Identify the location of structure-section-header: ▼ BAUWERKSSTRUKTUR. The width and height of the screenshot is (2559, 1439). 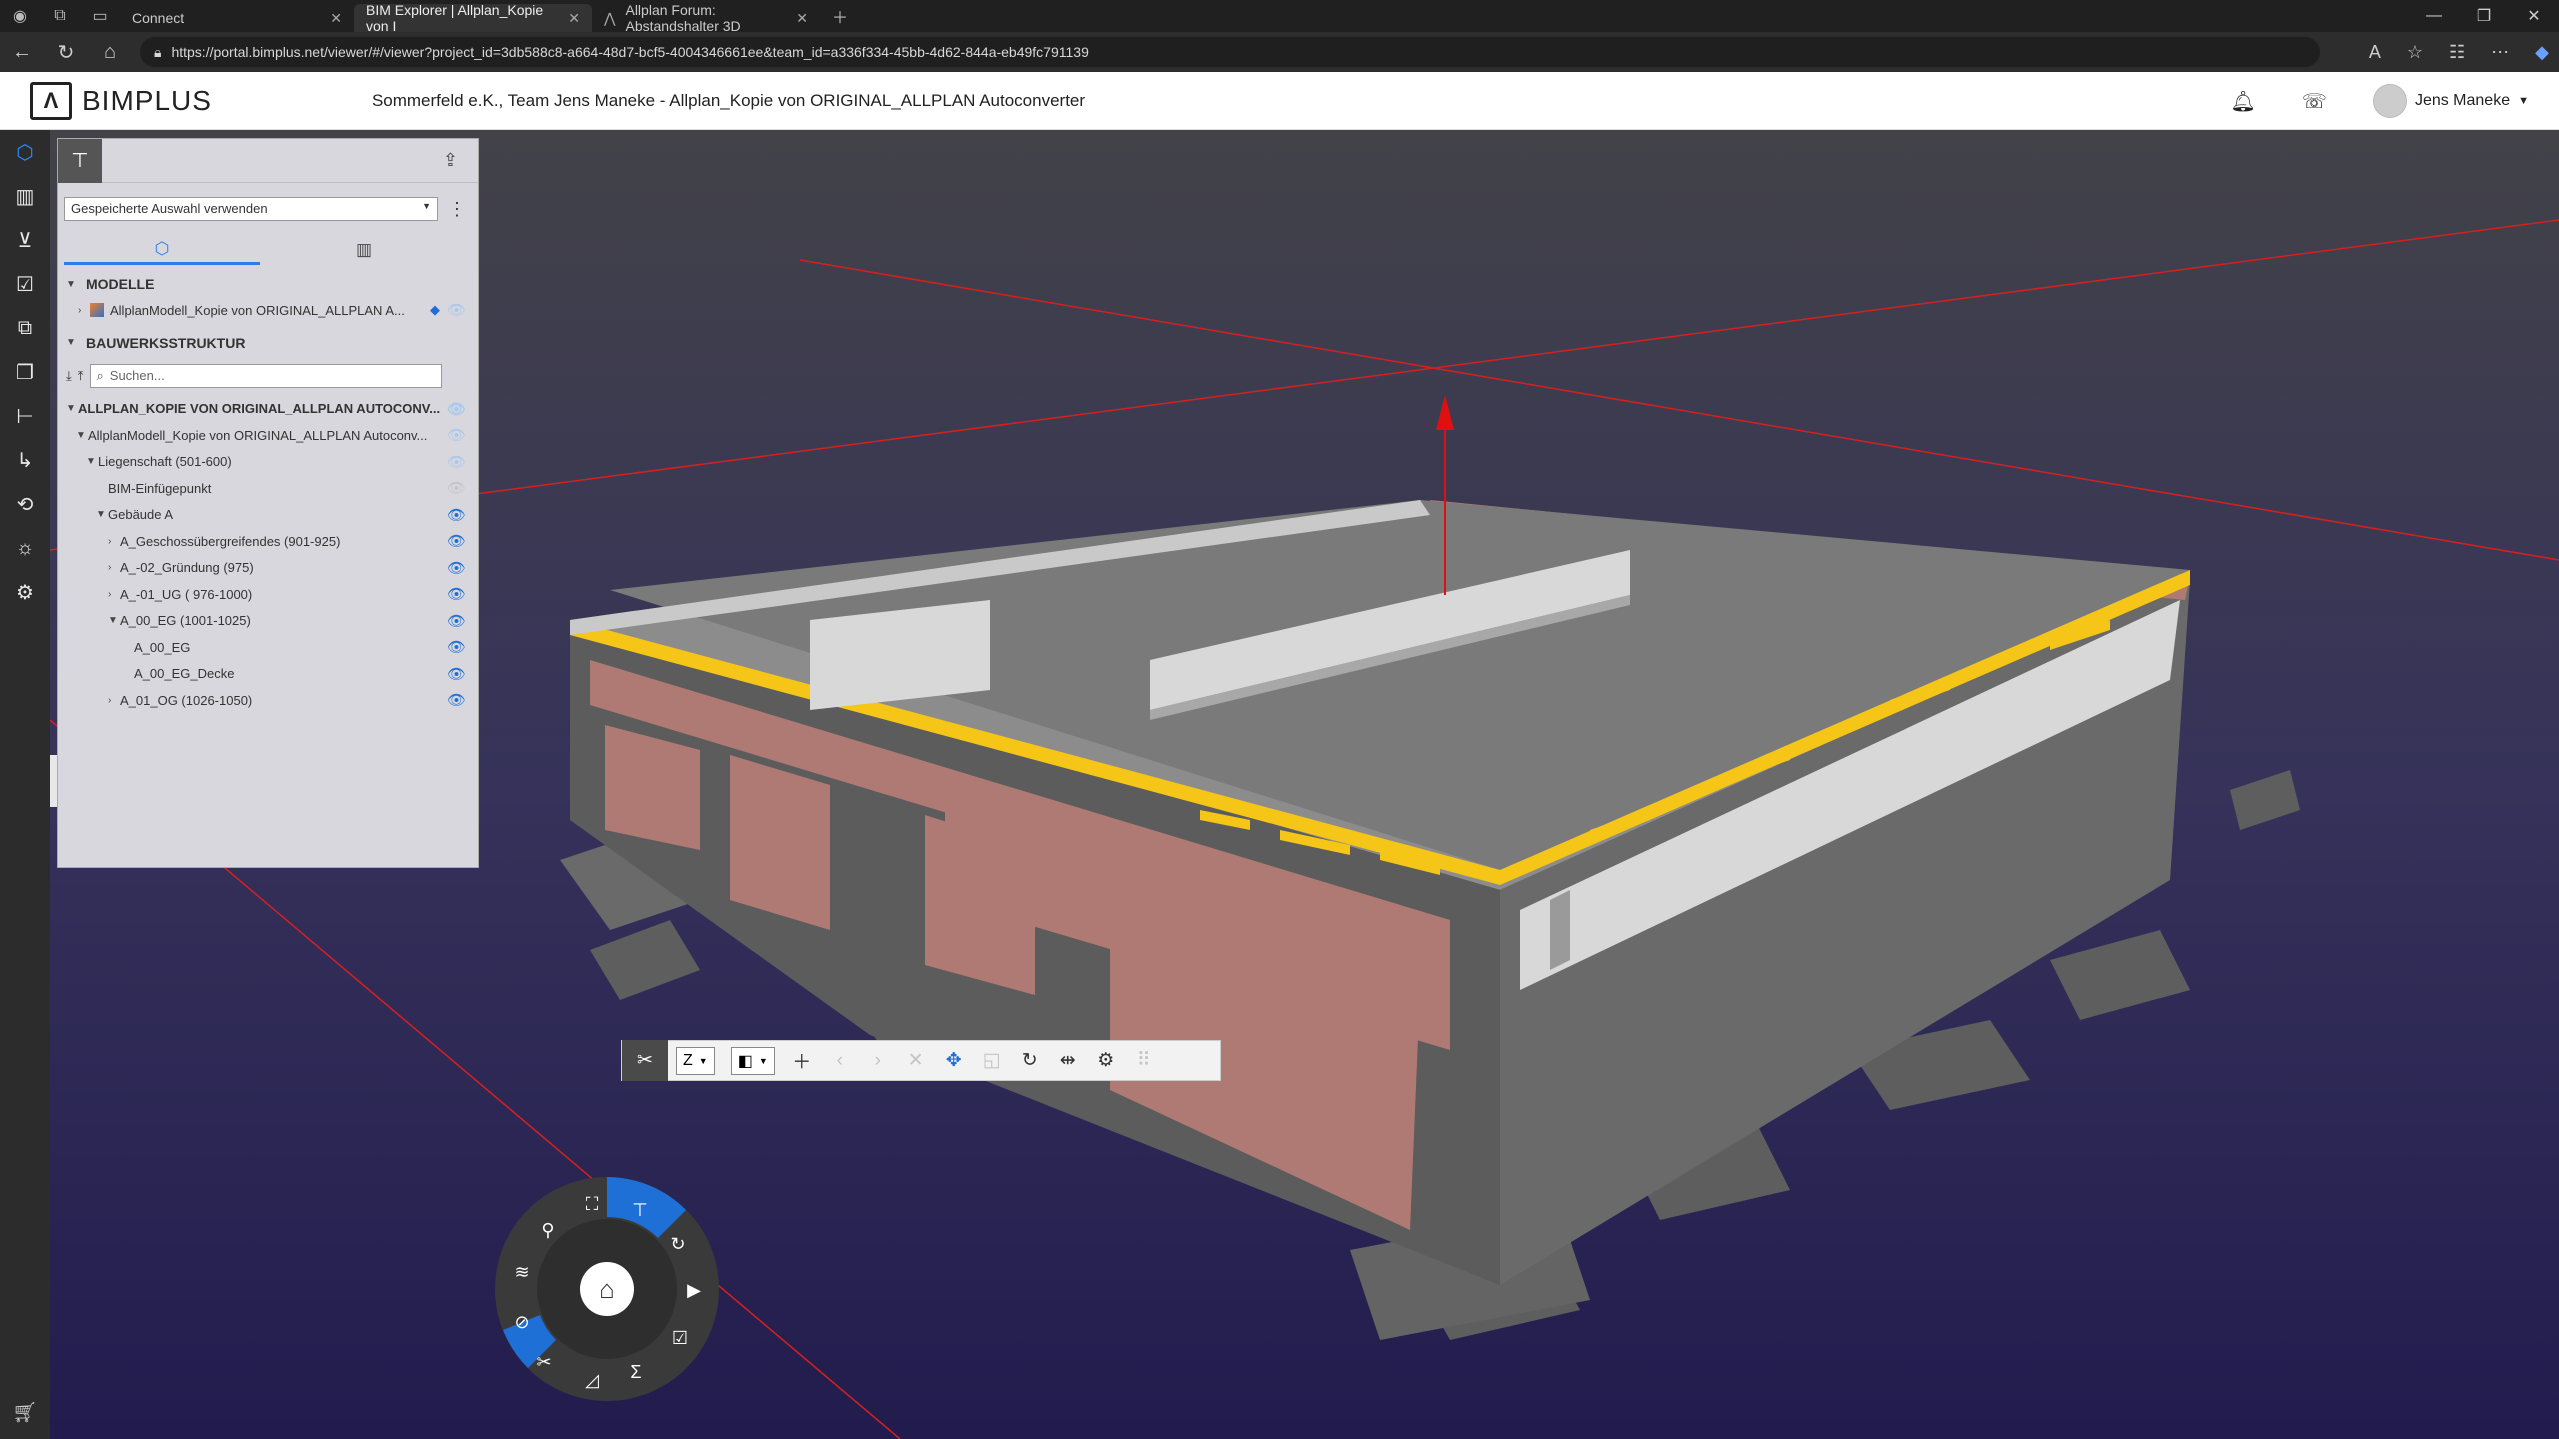
(268, 343).